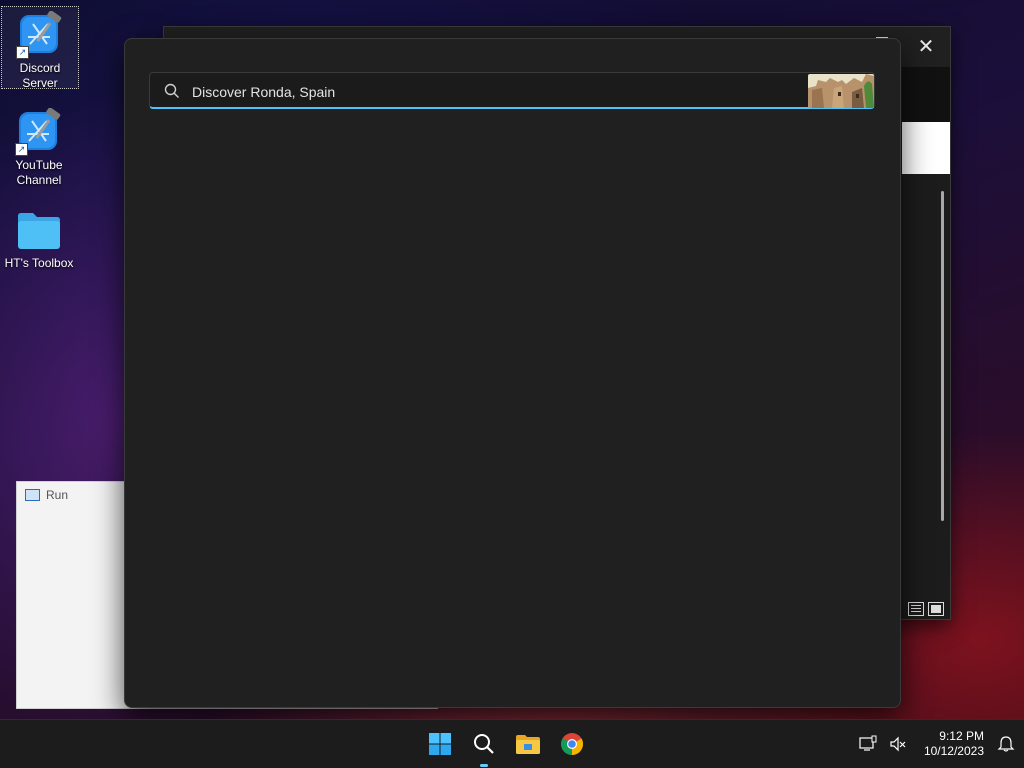 The width and height of the screenshot is (1024, 768). Describe the element at coordinates (39, 172) in the screenshot. I see `desktop-icon-label: YouTube Channel` at that location.